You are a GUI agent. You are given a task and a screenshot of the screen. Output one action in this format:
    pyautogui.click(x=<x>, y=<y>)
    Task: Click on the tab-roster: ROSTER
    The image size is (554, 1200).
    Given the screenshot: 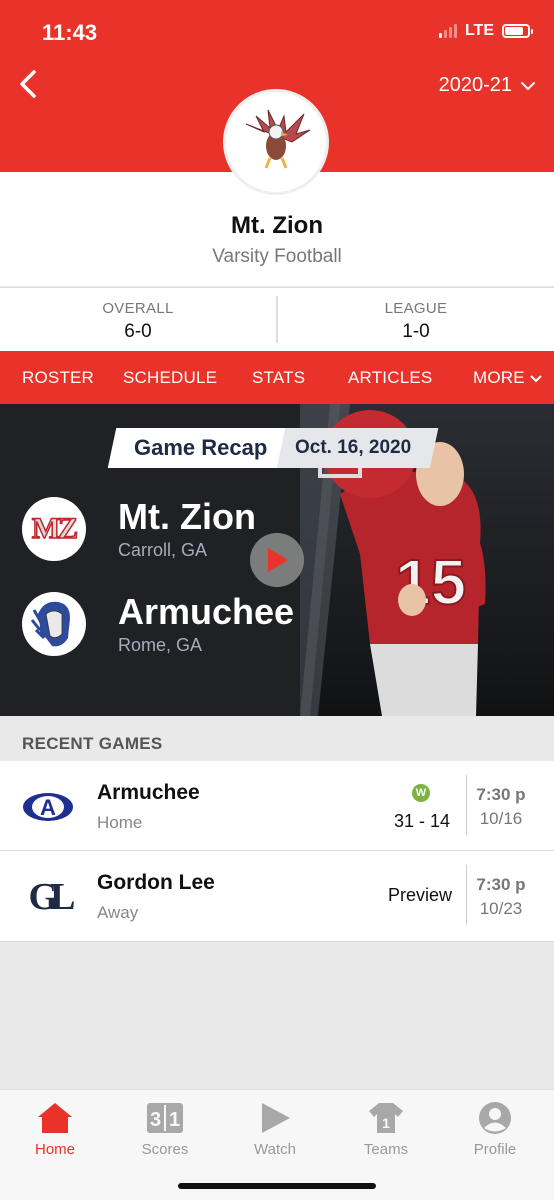 What is the action you would take?
    pyautogui.click(x=58, y=378)
    